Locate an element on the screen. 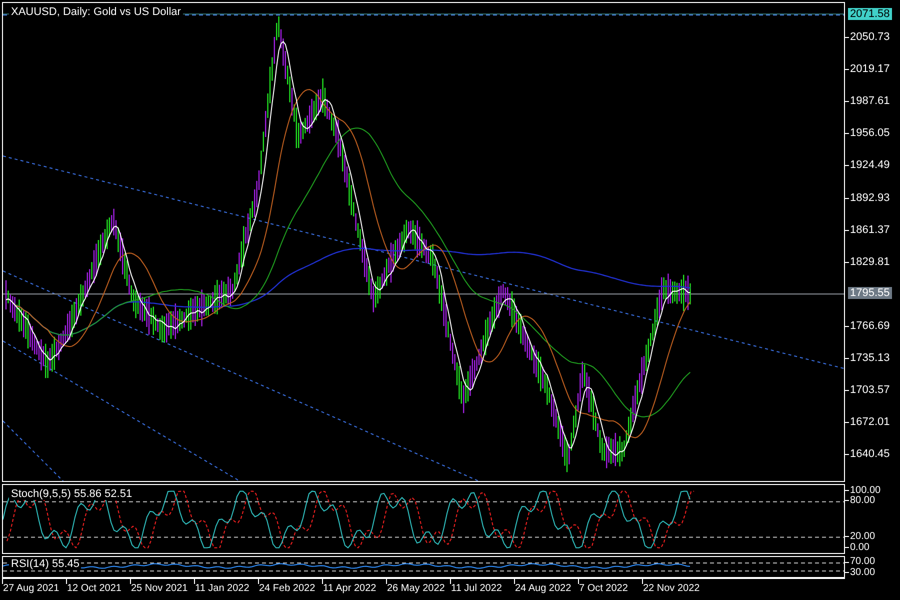  indicator-label: RSI(14) 55.45 is located at coordinates (45, 564).